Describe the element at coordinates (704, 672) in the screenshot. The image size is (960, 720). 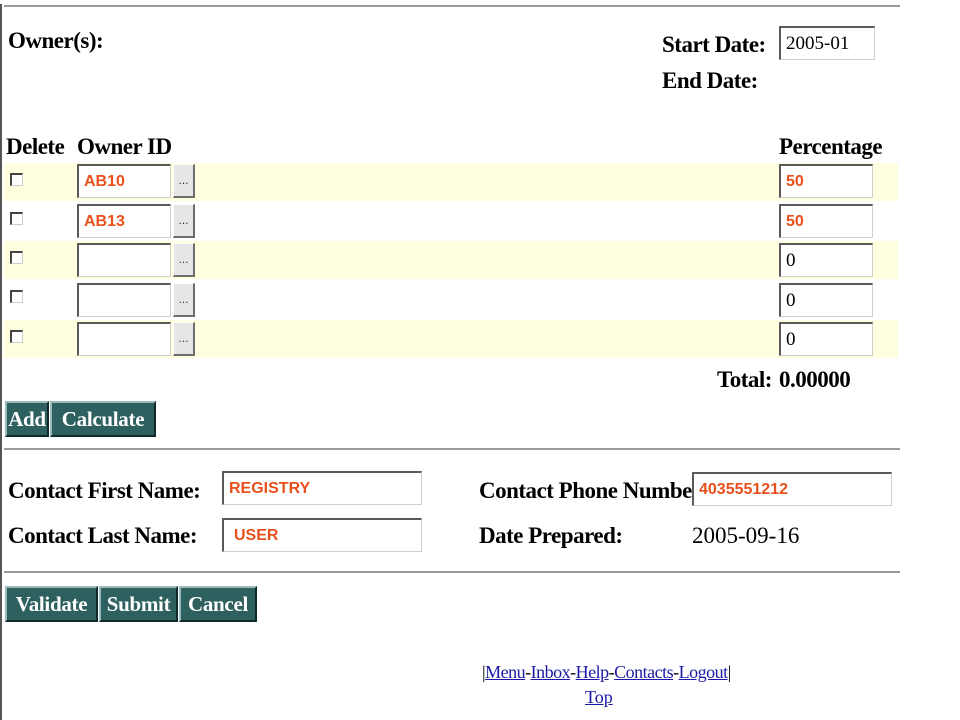
I see `logout-link: Logout` at that location.